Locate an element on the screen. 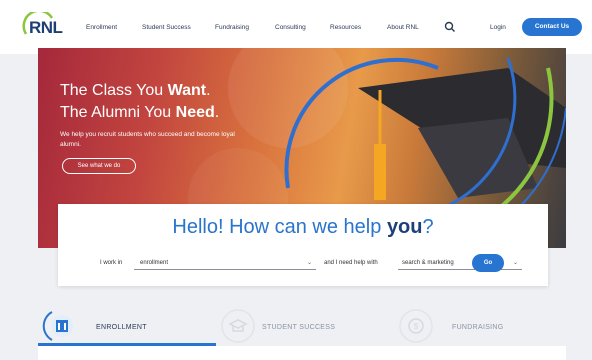  work-in-value: enrollment is located at coordinates (154, 263).